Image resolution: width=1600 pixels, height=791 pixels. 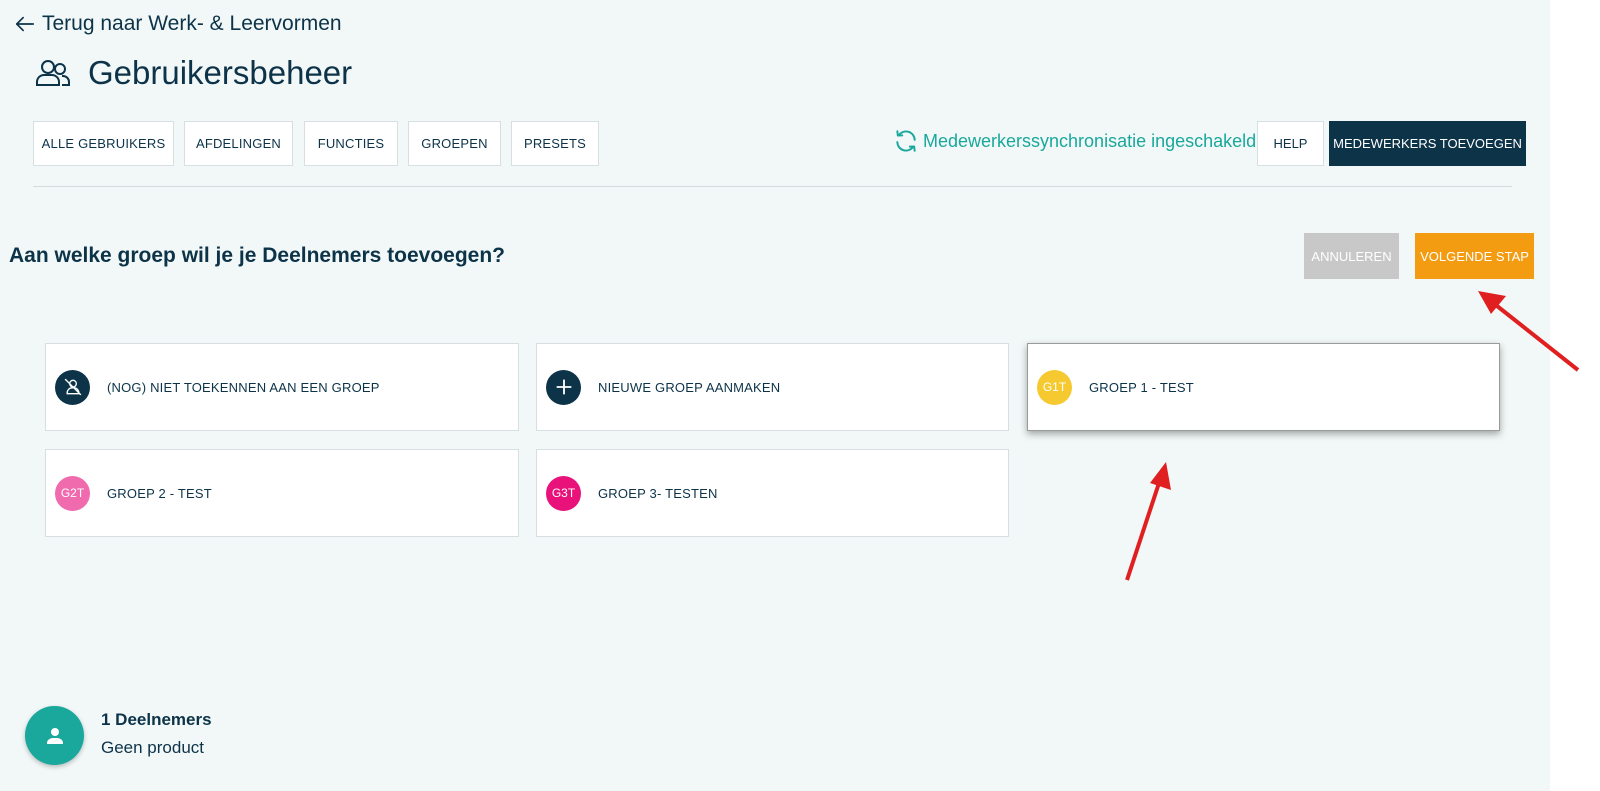 I want to click on participants-product: Geen product, so click(x=153, y=747).